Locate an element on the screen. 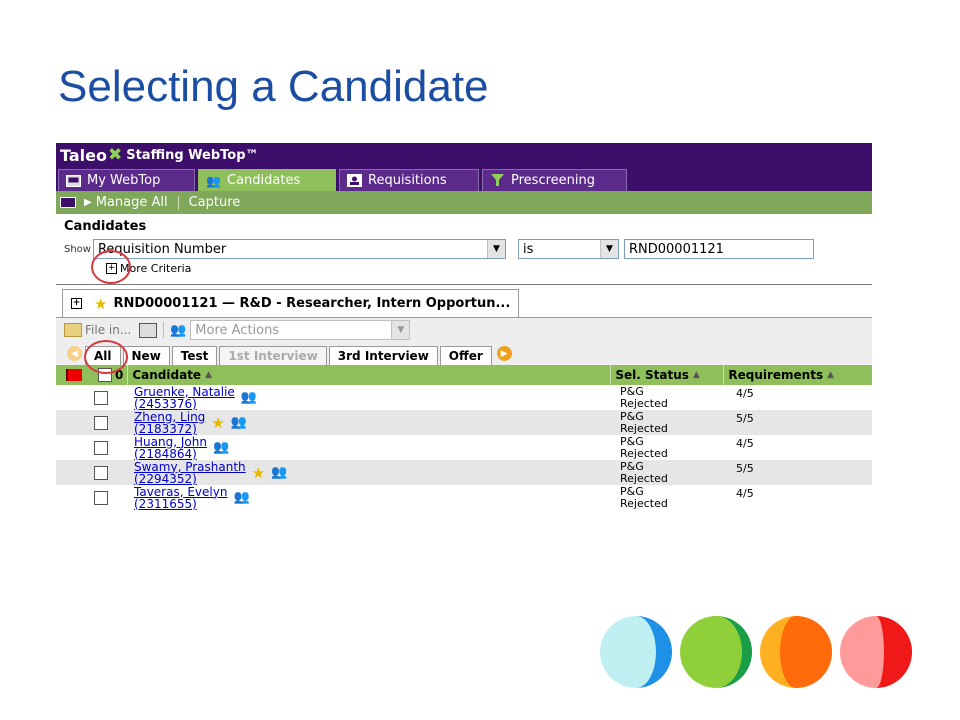  decorative-dots-svg is located at coordinates (756, 652).